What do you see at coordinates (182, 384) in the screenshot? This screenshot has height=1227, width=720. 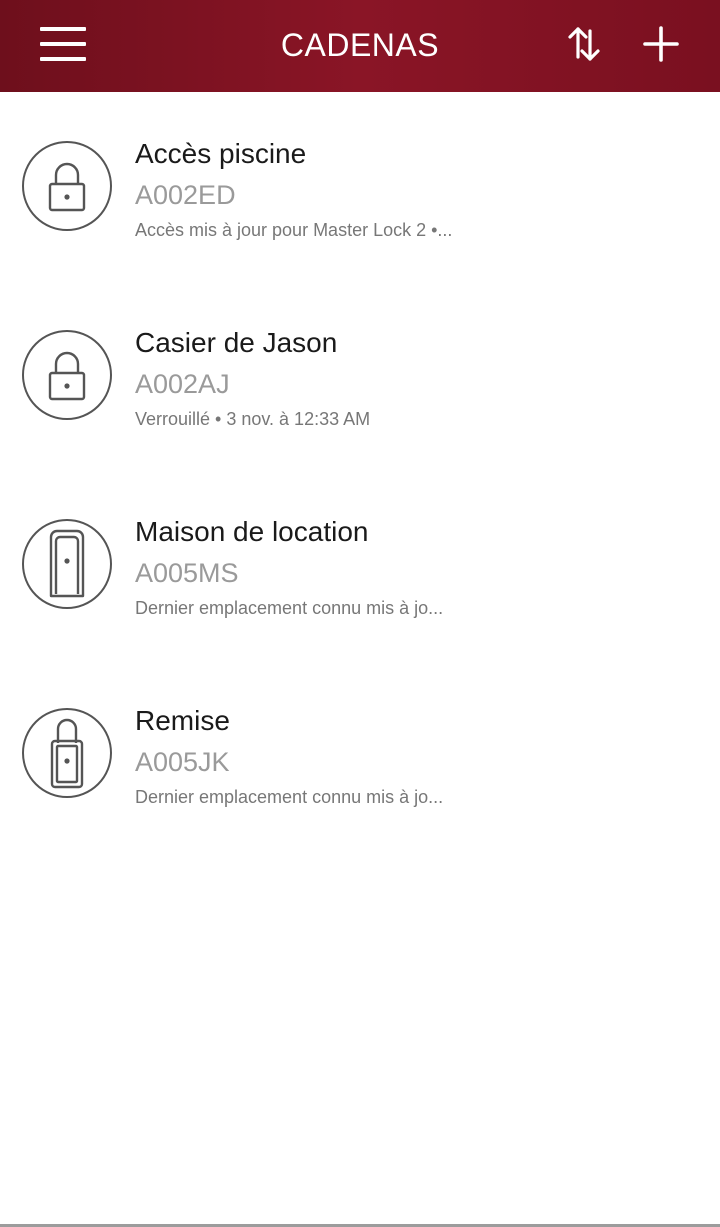 I see `lock-code: A002AJ` at bounding box center [182, 384].